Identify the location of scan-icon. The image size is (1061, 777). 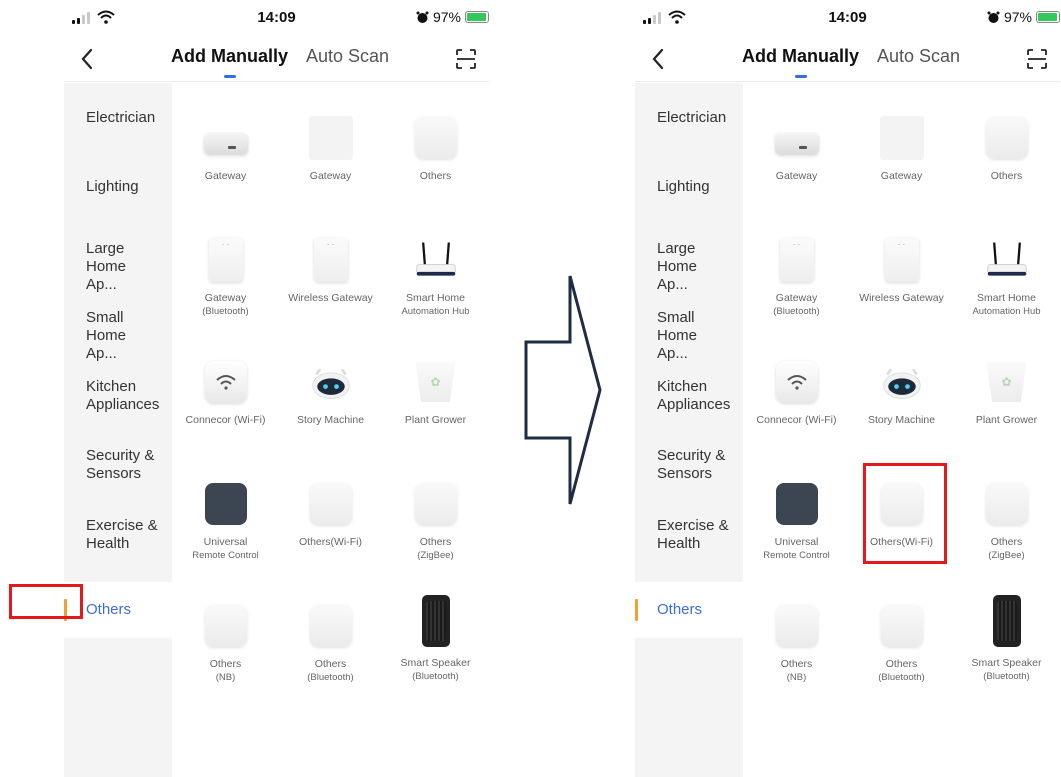
(466, 59).